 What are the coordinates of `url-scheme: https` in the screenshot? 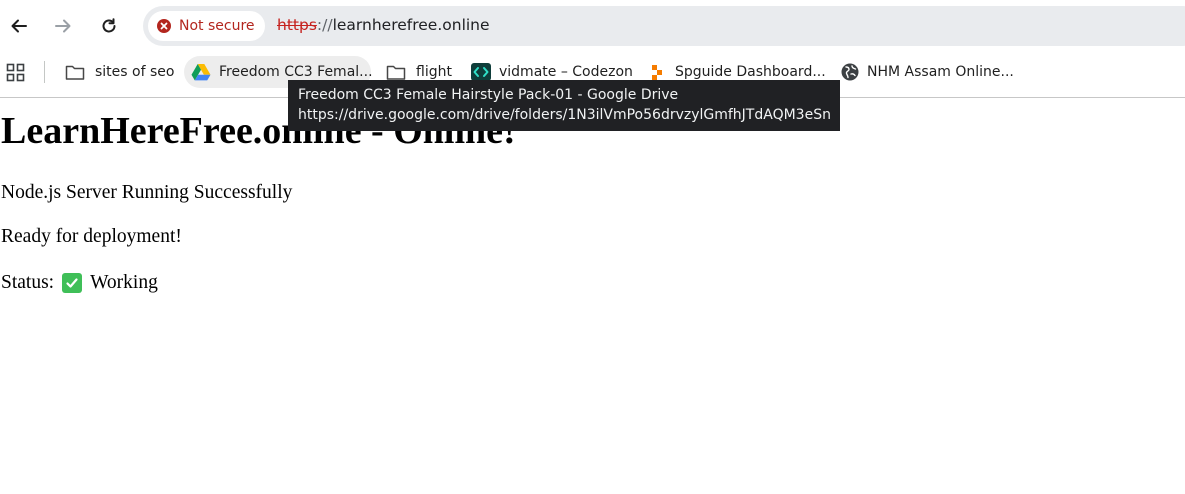 It's located at (297, 25).